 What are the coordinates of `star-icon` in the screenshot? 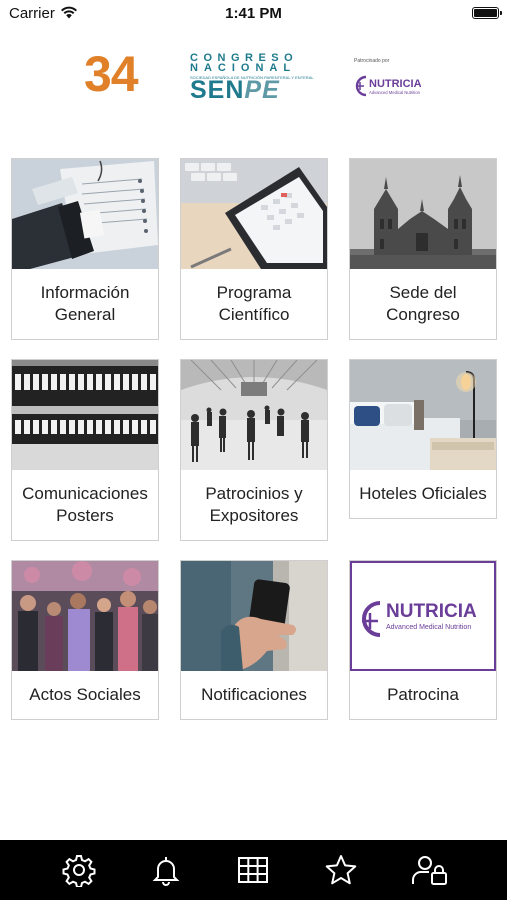 It's located at (341, 870).